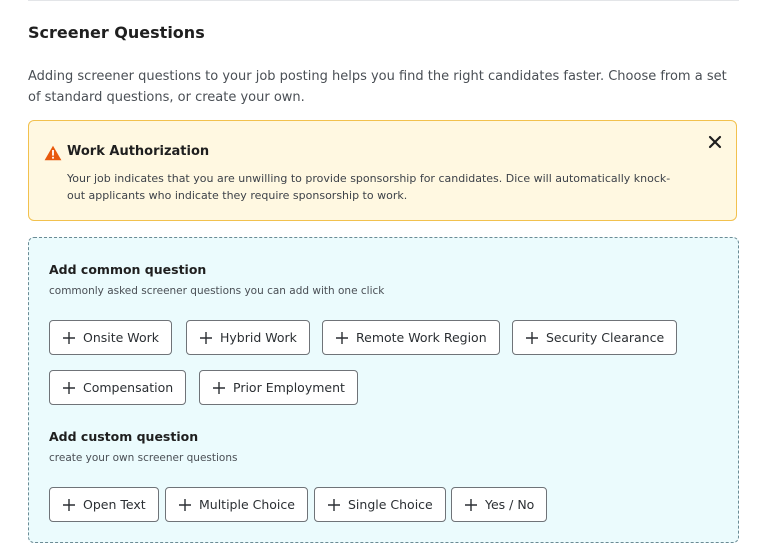 This screenshot has width=768, height=550. I want to click on top-divider, so click(383, 0).